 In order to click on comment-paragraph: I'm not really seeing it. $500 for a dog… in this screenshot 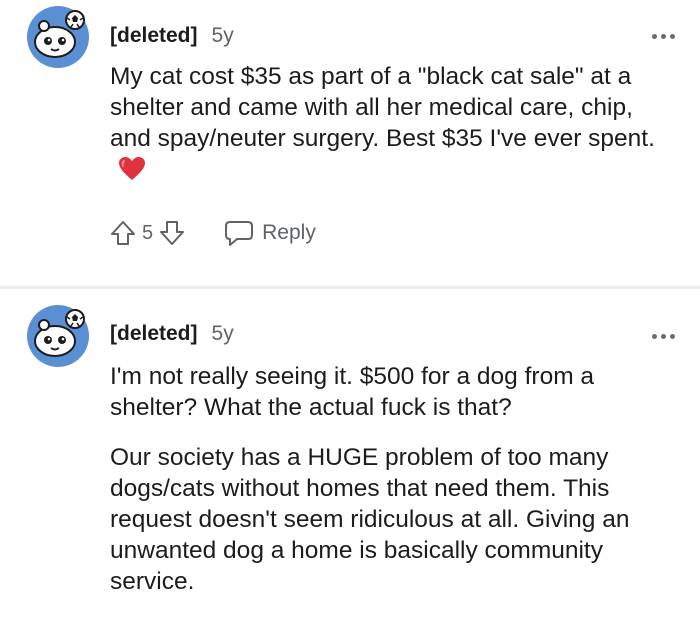, I will do `click(352, 392)`.